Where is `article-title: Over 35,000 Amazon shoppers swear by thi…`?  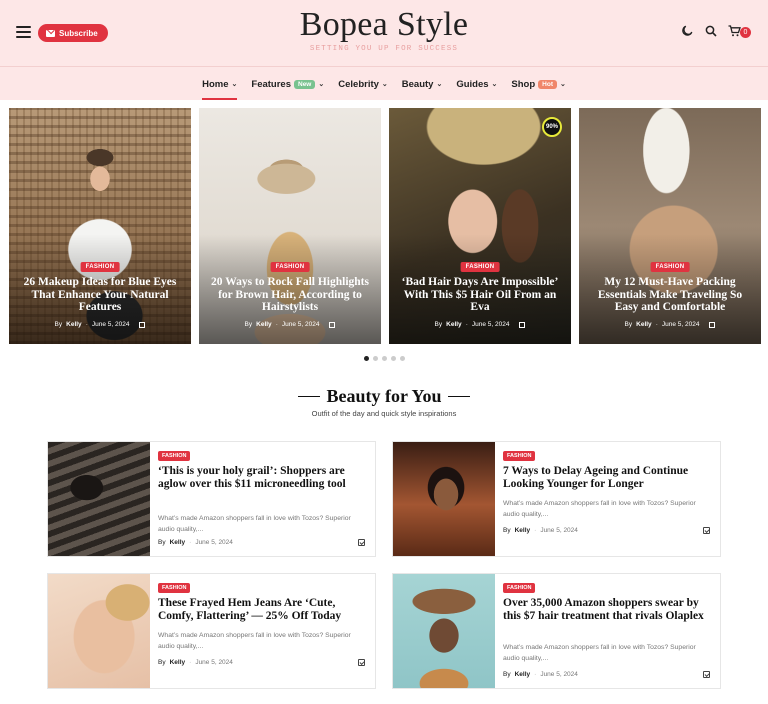 article-title: Over 35,000 Amazon shoppers swear by thi… is located at coordinates (606, 609).